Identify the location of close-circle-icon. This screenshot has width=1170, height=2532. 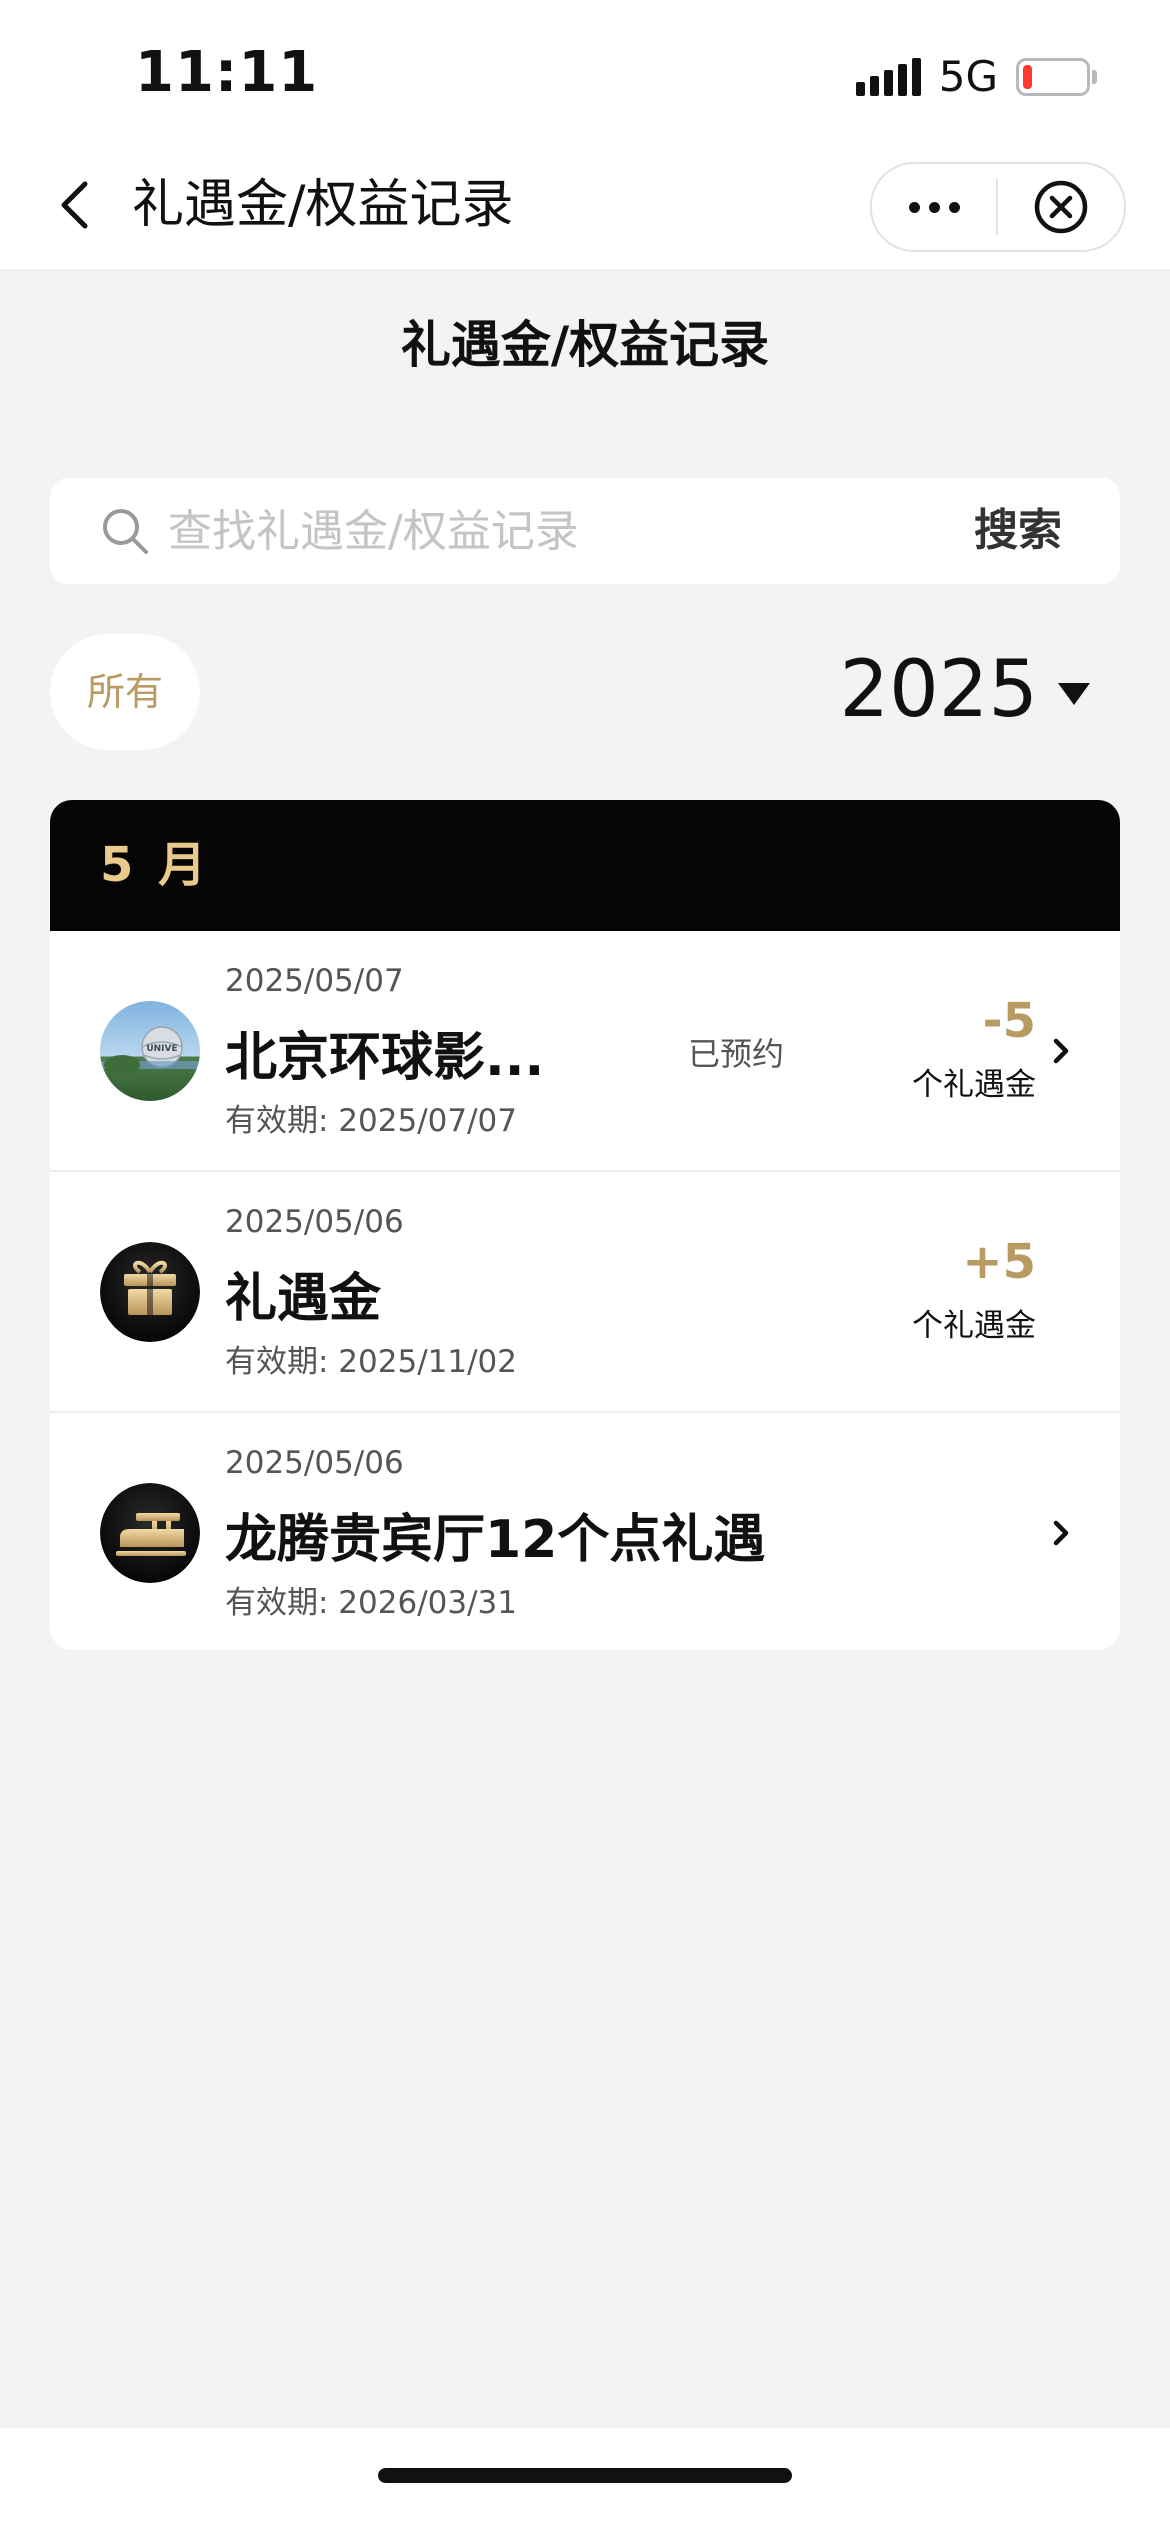
(1061, 207).